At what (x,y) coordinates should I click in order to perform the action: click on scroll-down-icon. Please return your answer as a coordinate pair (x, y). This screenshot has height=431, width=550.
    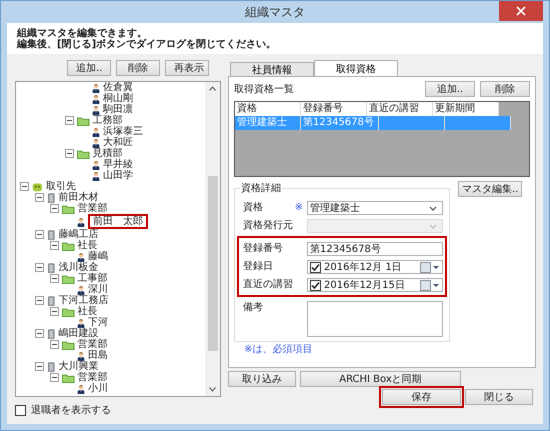
    Looking at the image, I should click on (212, 389).